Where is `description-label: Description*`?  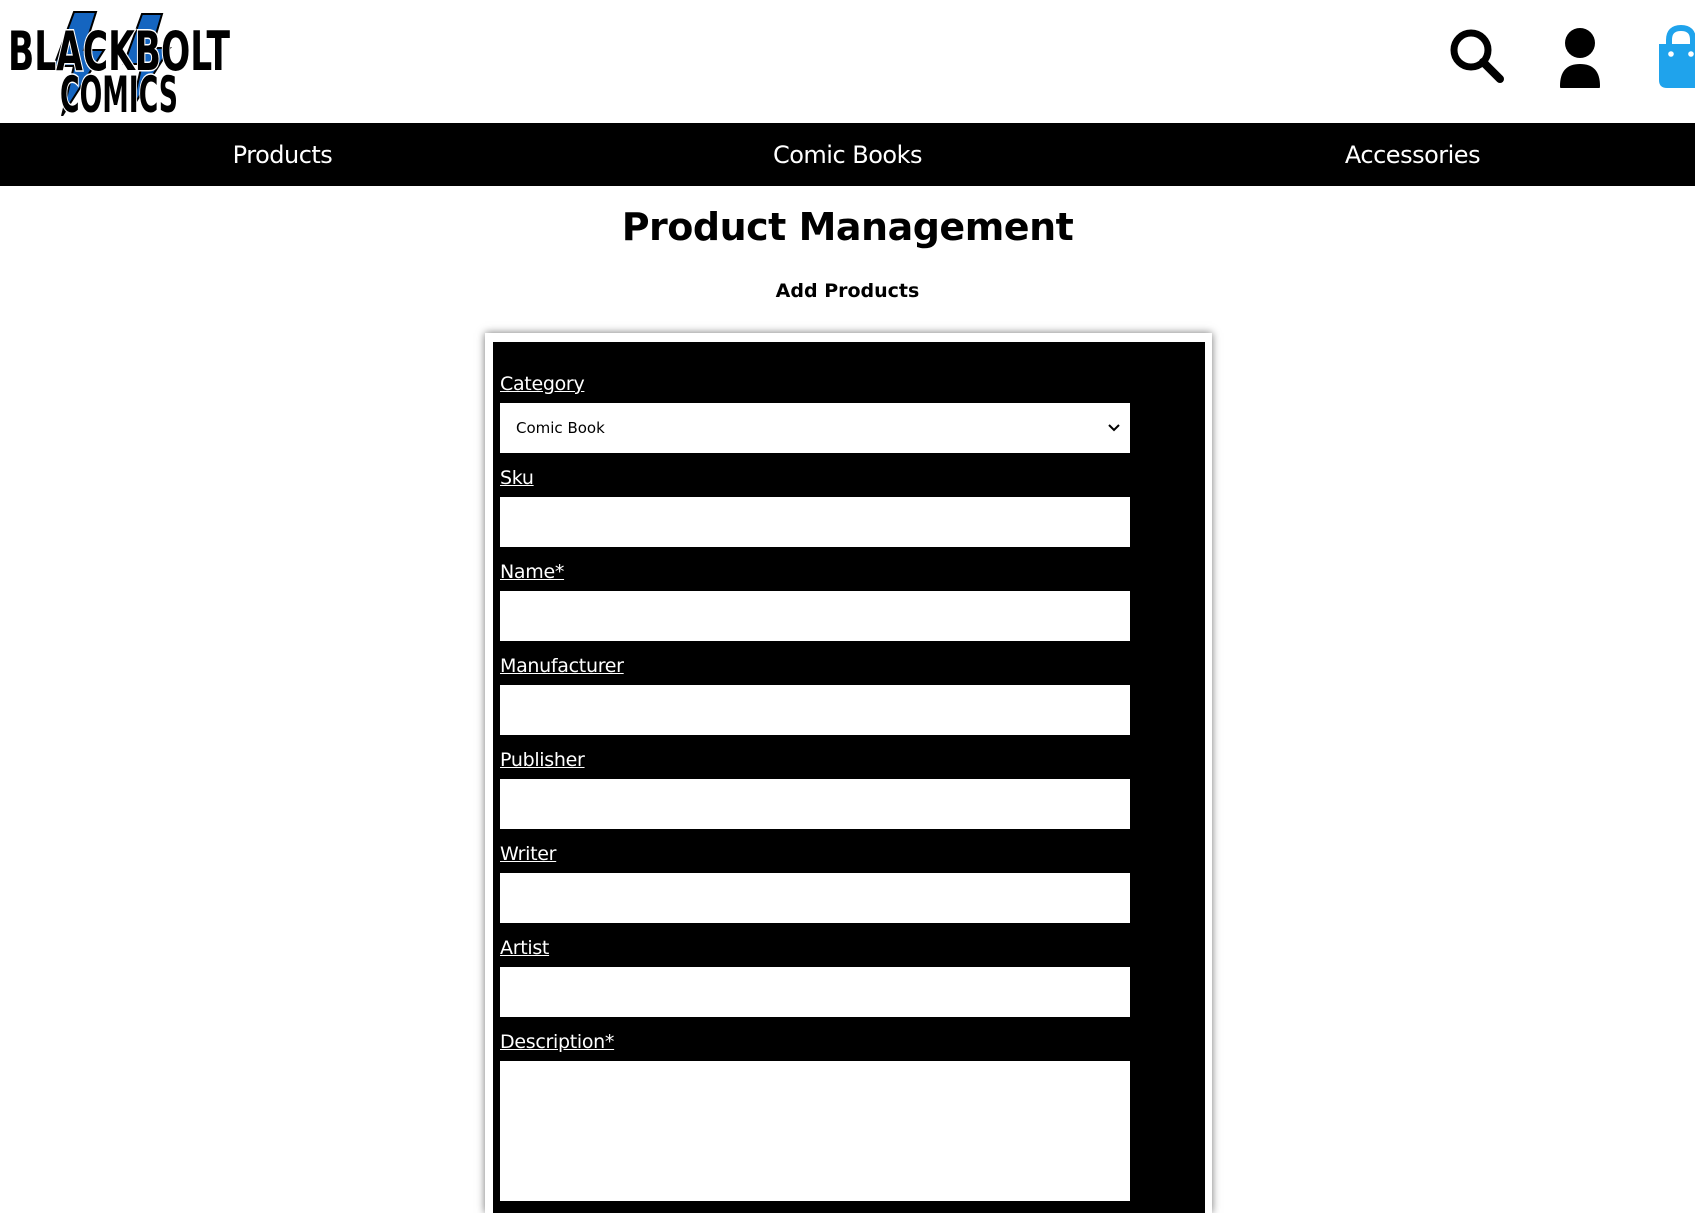 description-label: Description* is located at coordinates (557, 1042).